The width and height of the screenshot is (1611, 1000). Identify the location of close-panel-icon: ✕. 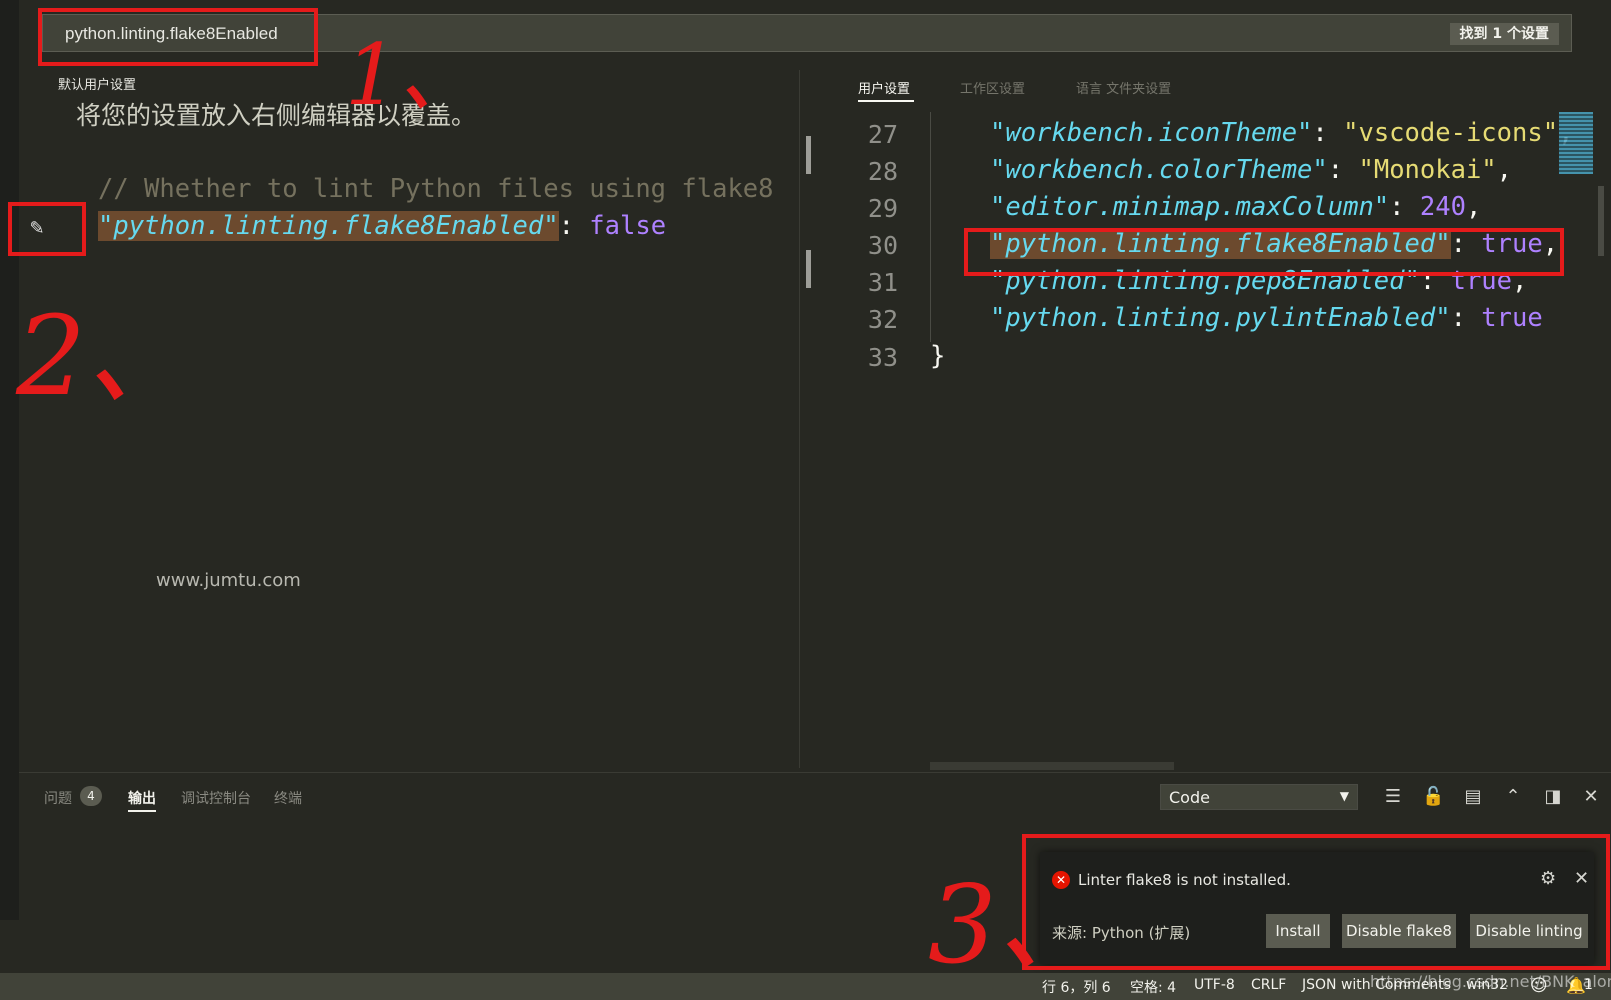
(1591, 797).